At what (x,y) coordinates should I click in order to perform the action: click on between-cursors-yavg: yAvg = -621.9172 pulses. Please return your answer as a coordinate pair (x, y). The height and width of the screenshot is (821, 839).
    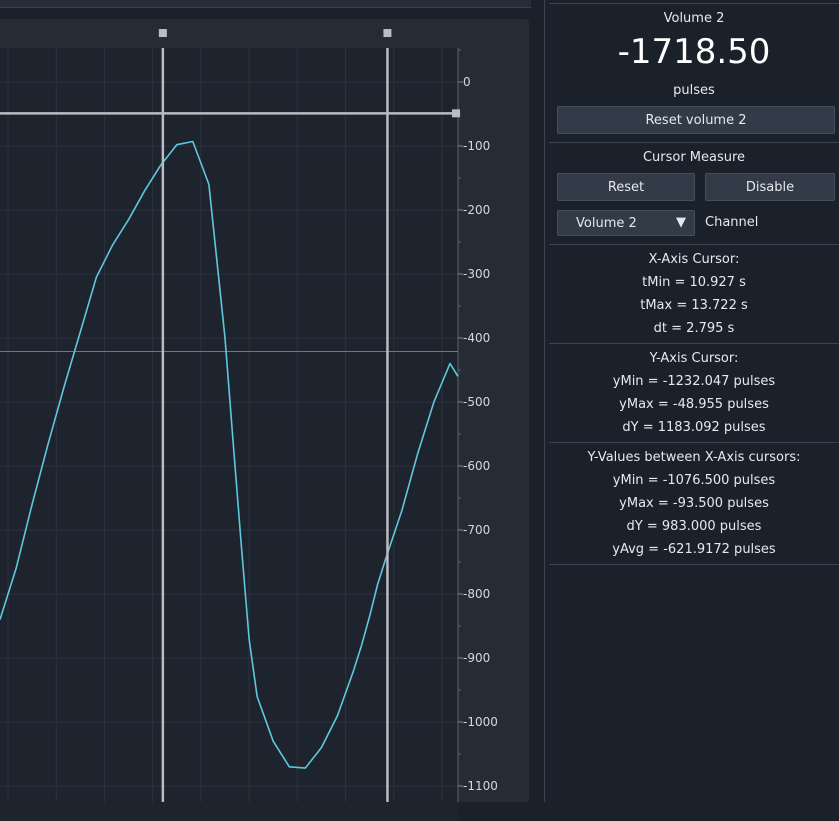
    Looking at the image, I should click on (694, 549).